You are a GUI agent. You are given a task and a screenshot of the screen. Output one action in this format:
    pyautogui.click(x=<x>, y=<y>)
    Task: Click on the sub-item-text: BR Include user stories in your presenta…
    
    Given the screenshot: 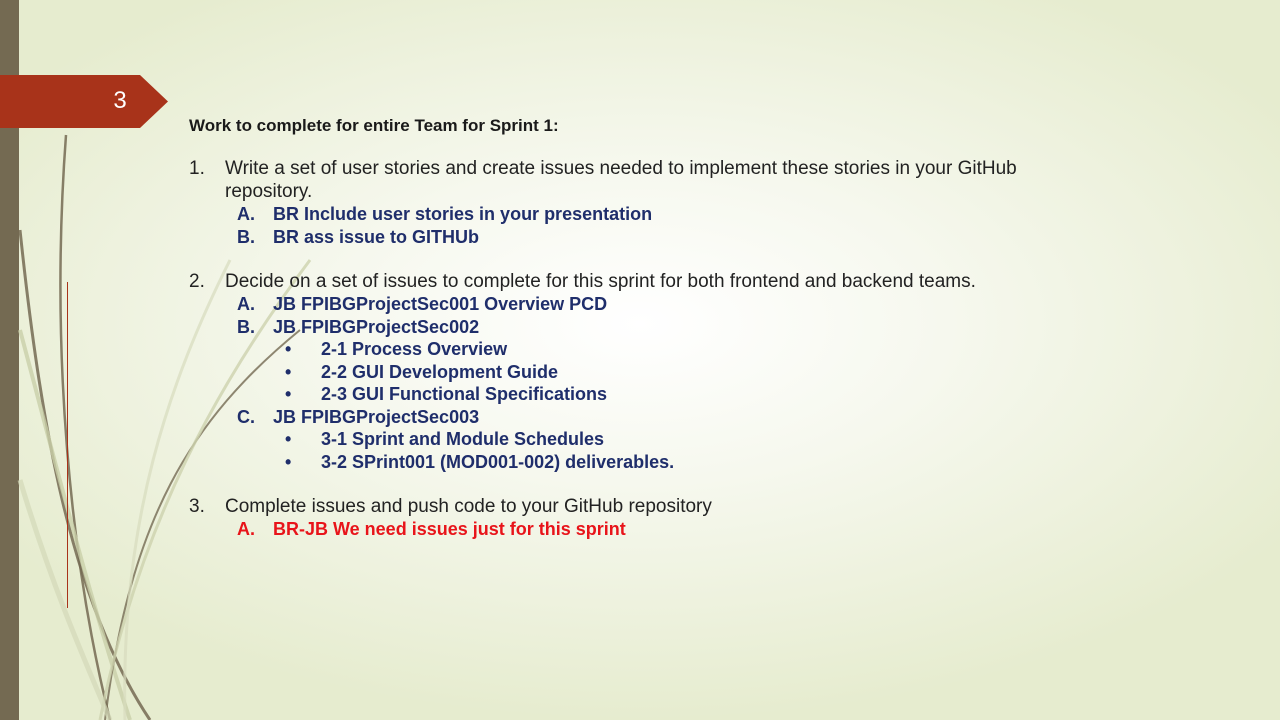 What is the action you would take?
    pyautogui.click(x=463, y=214)
    